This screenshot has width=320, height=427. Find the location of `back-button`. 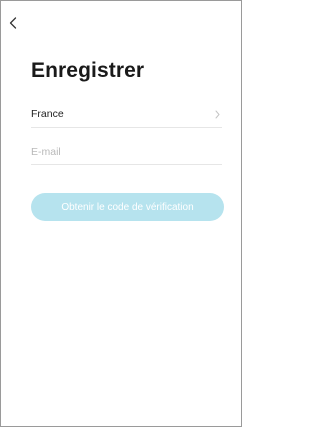

back-button is located at coordinates (13, 23).